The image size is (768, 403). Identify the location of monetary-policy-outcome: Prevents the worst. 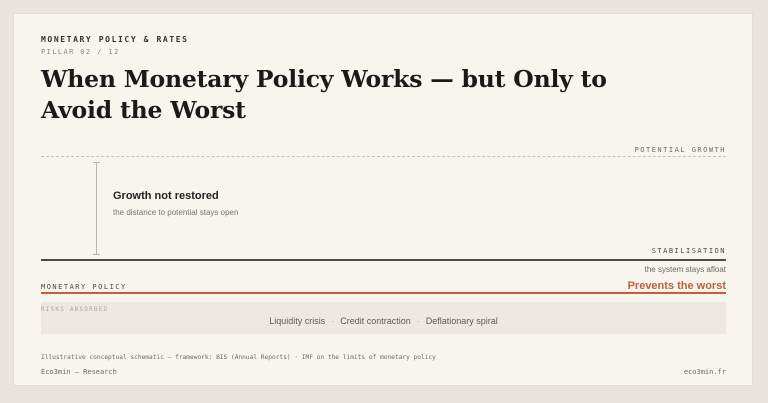
(676, 286).